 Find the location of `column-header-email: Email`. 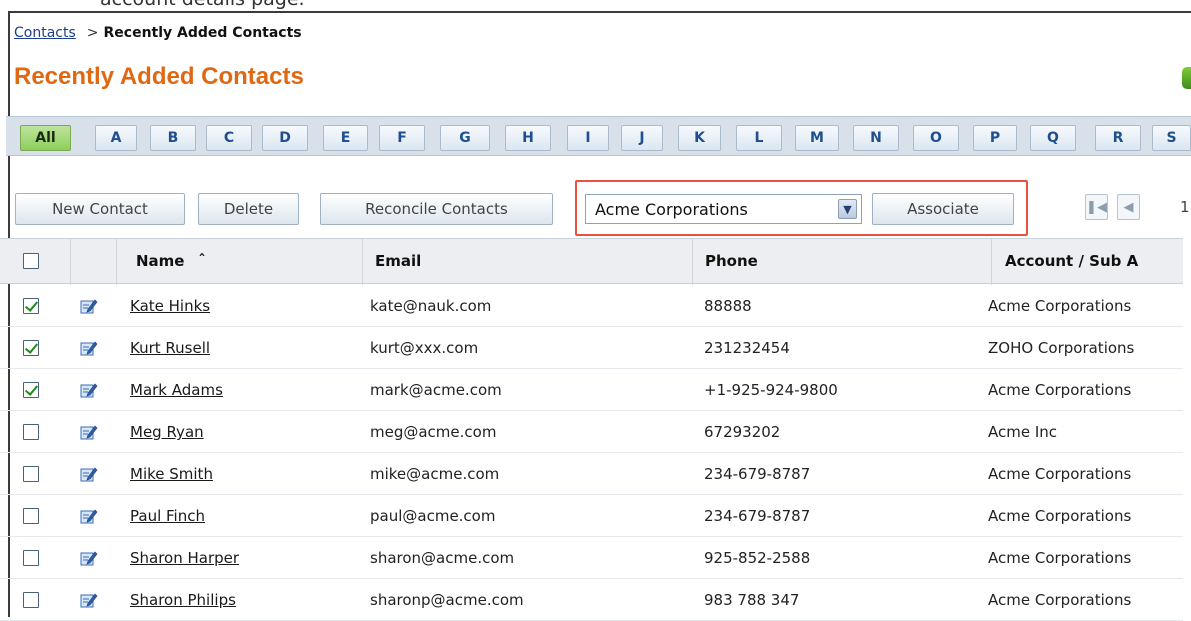

column-header-email: Email is located at coordinates (398, 261).